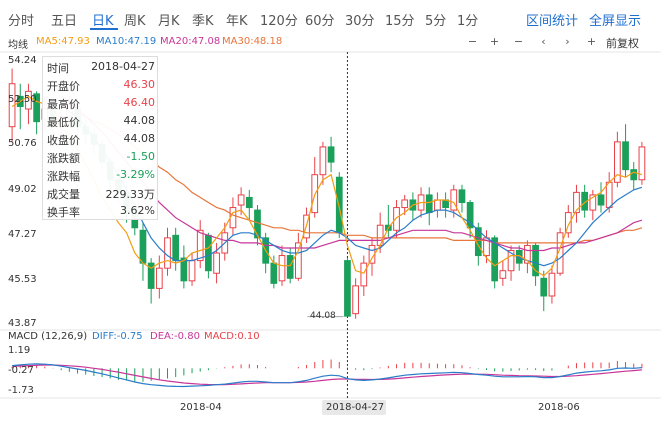 The image size is (661, 426). Describe the element at coordinates (63, 176) in the screenshot. I see `tooltip-key: 涨跌幅` at that location.